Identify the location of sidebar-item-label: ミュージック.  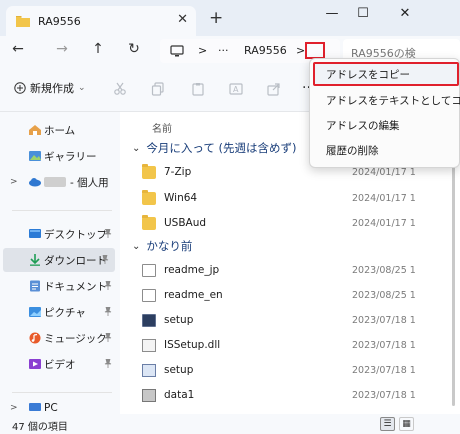
(75, 338).